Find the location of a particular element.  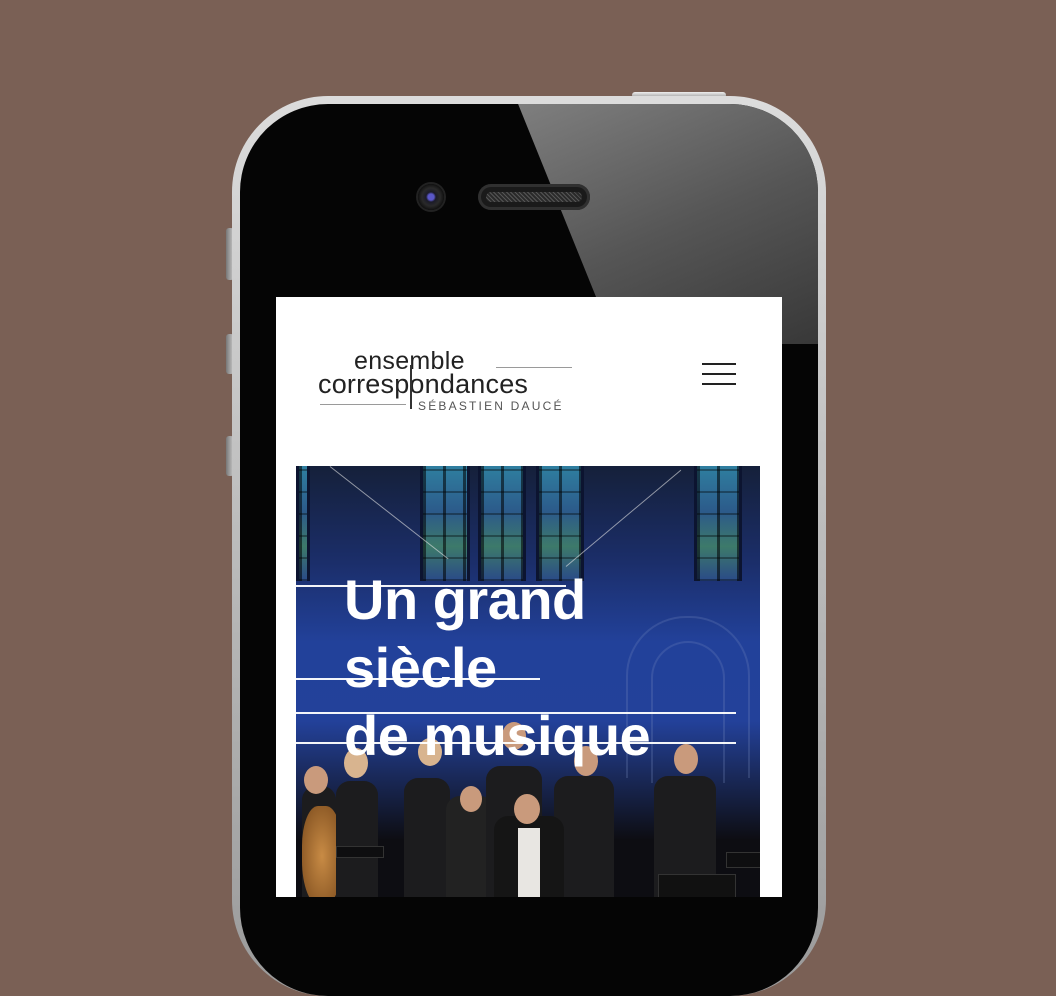

conductor-shirt is located at coordinates (529, 862).